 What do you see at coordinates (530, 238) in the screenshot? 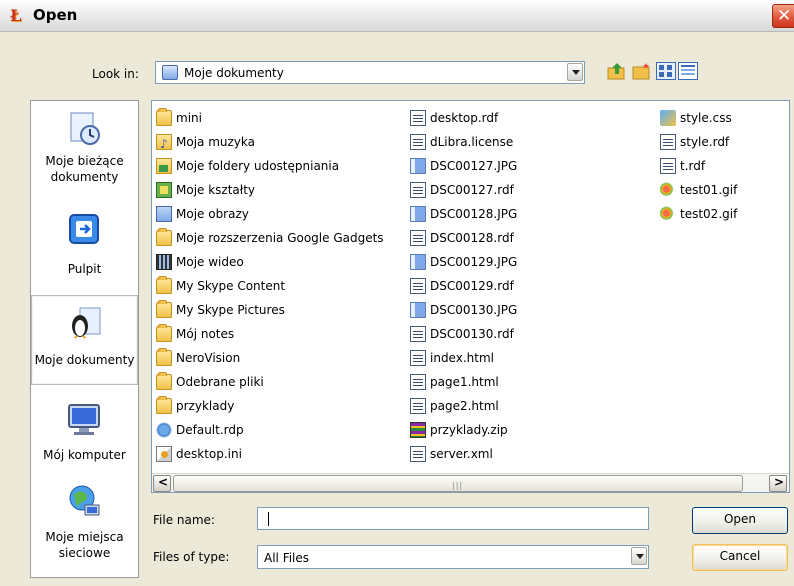
I see `list-item: DSC00128.rdf` at bounding box center [530, 238].